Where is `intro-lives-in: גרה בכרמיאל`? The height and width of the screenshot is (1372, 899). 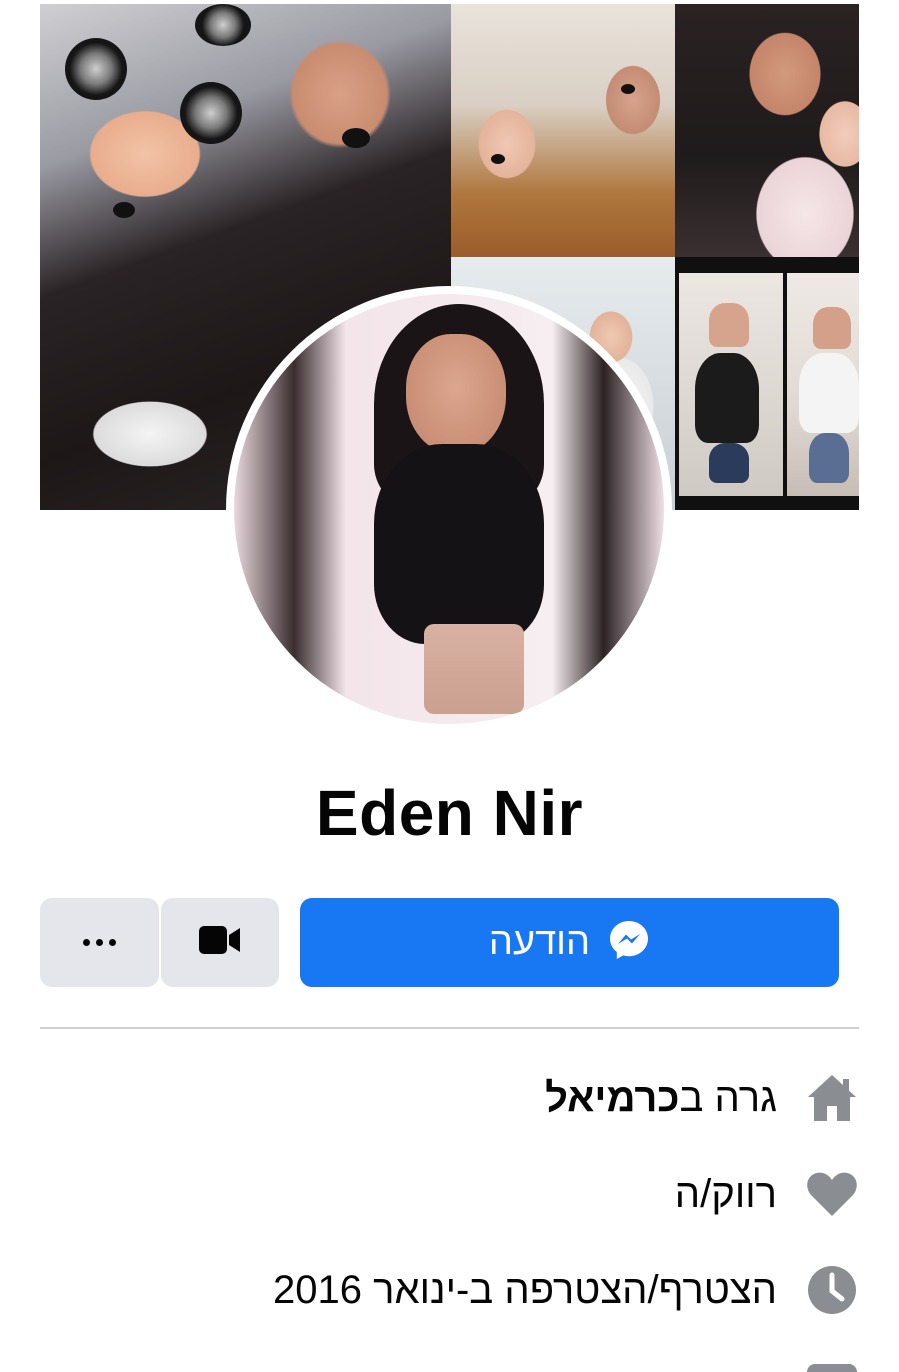 intro-lives-in: גרה בכרמיאל is located at coordinates (449, 1098).